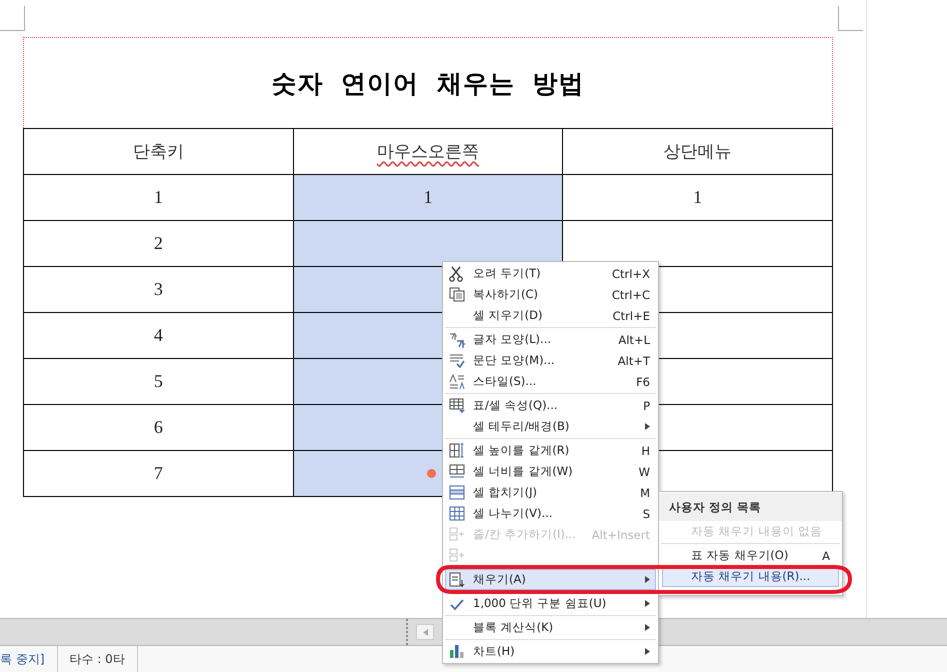 This screenshot has width=947, height=672. I want to click on table-cell: 6, so click(159, 427).